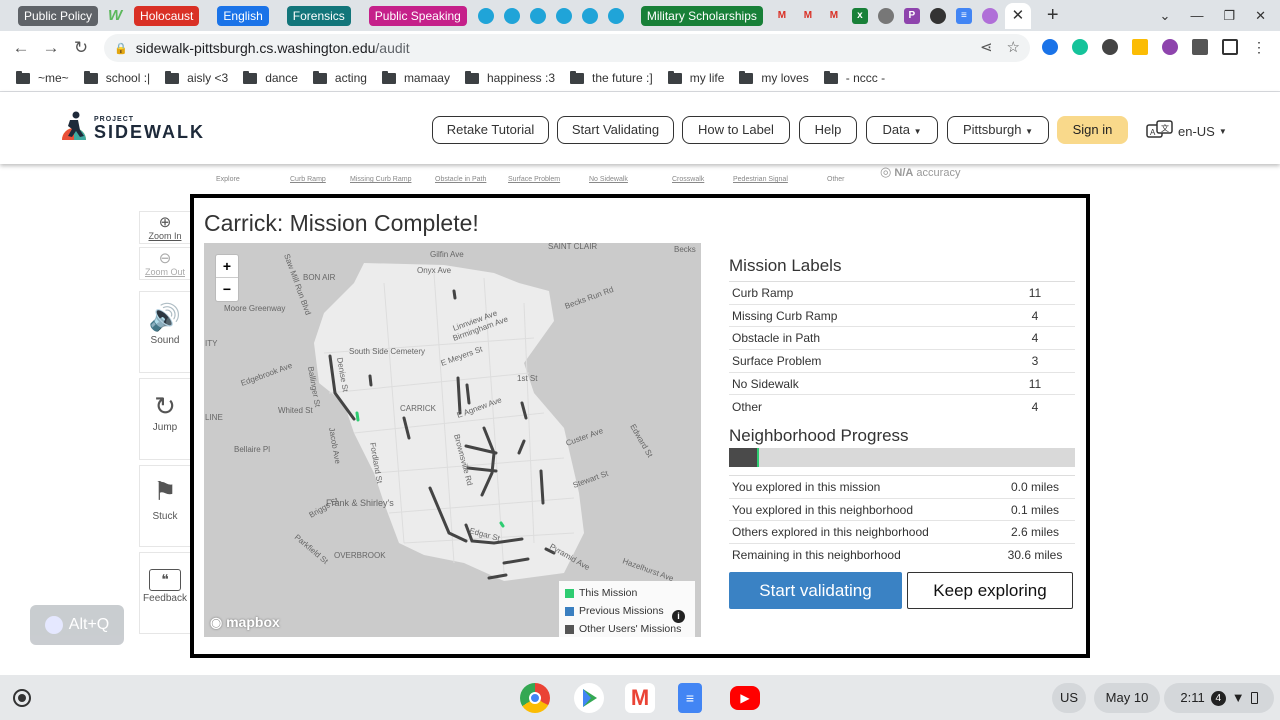  What do you see at coordinates (836, 179) in the screenshot?
I see `other-label: Other` at bounding box center [836, 179].